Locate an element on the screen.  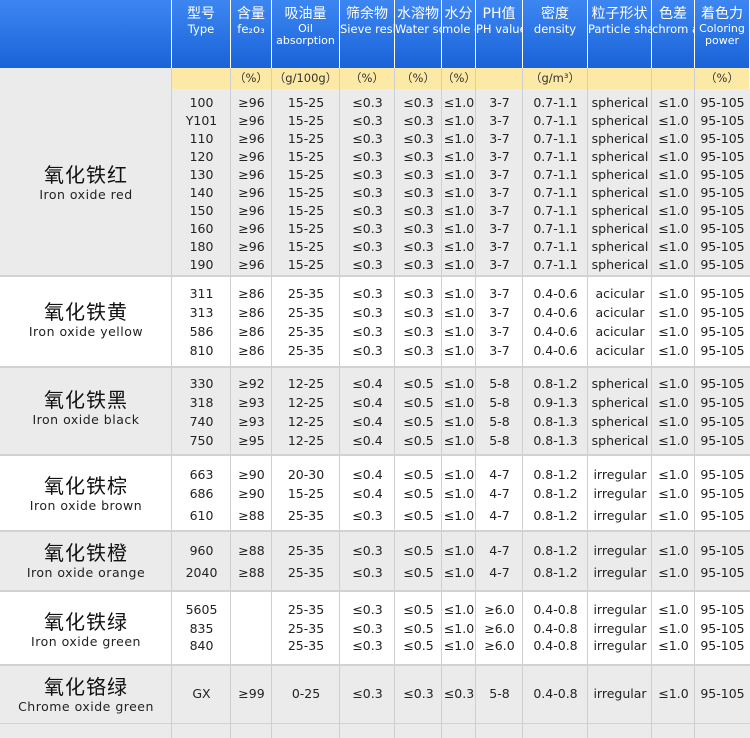
cell-shape: acicular is located at coordinates (620, 293).